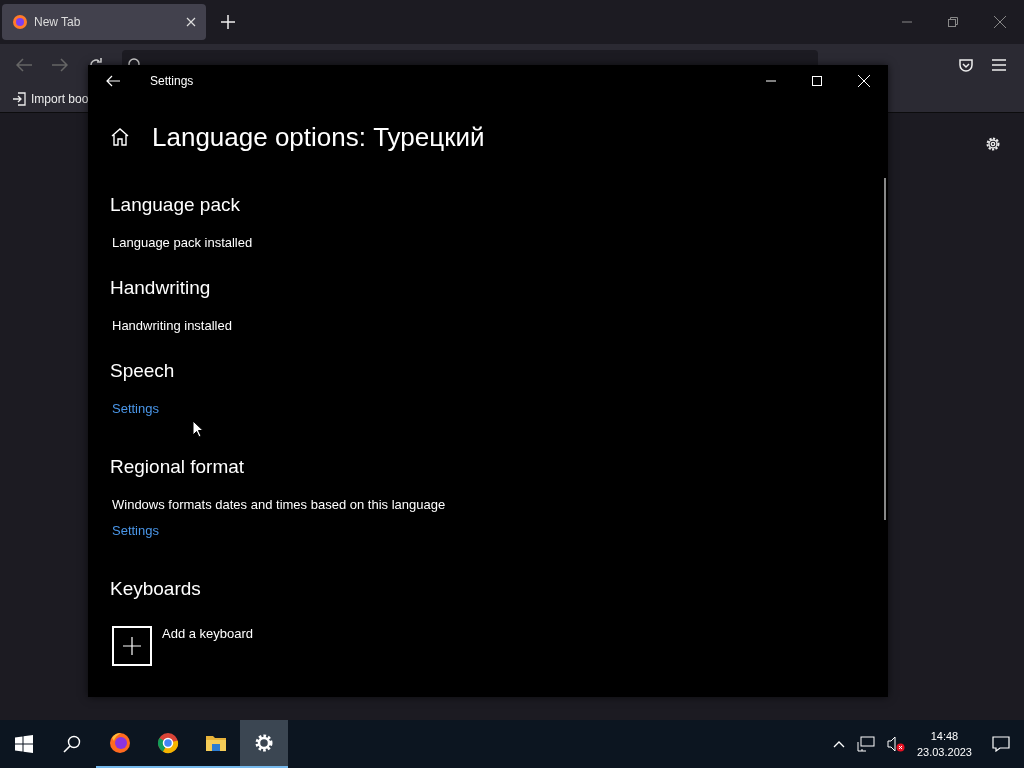 Image resolution: width=1024 pixels, height=768 pixels. Describe the element at coordinates (161, 288) in the screenshot. I see `section-heading: Handwriting` at that location.